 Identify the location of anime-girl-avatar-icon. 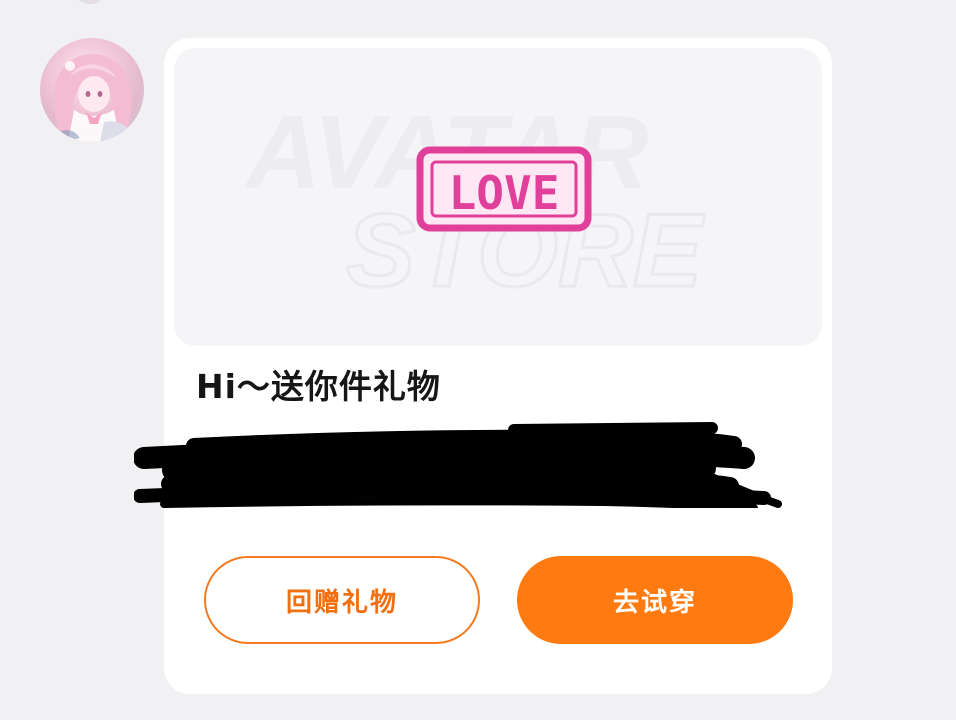
(93, 98).